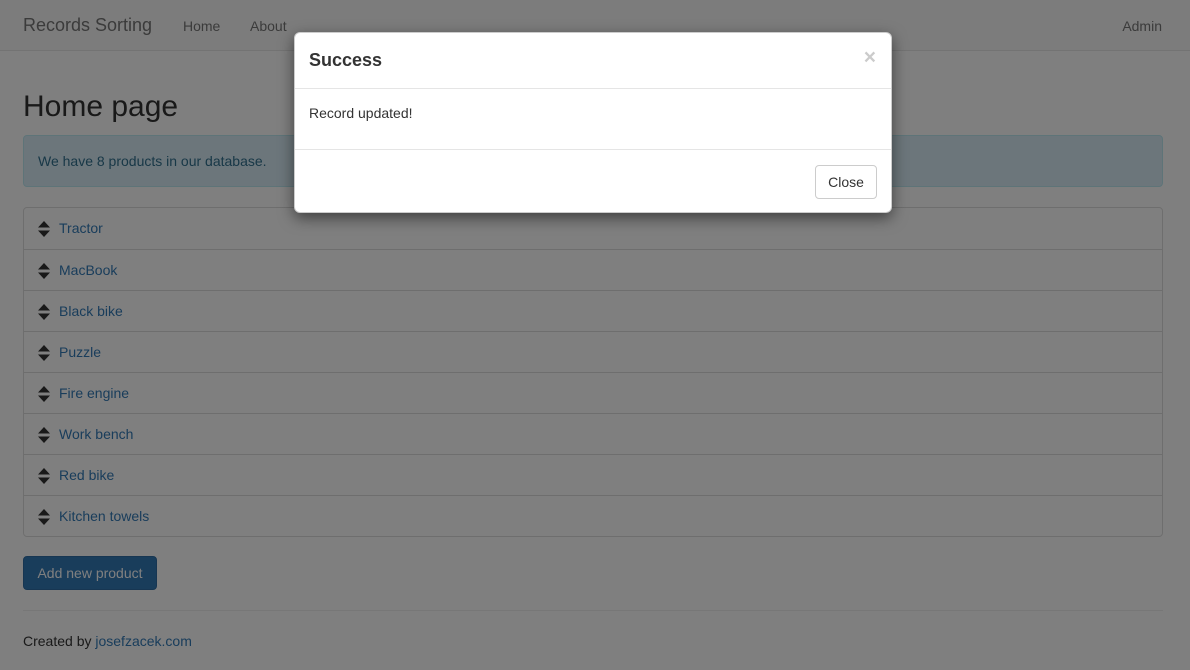 This screenshot has height=670, width=1190. I want to click on close-button: Close, so click(846, 182).